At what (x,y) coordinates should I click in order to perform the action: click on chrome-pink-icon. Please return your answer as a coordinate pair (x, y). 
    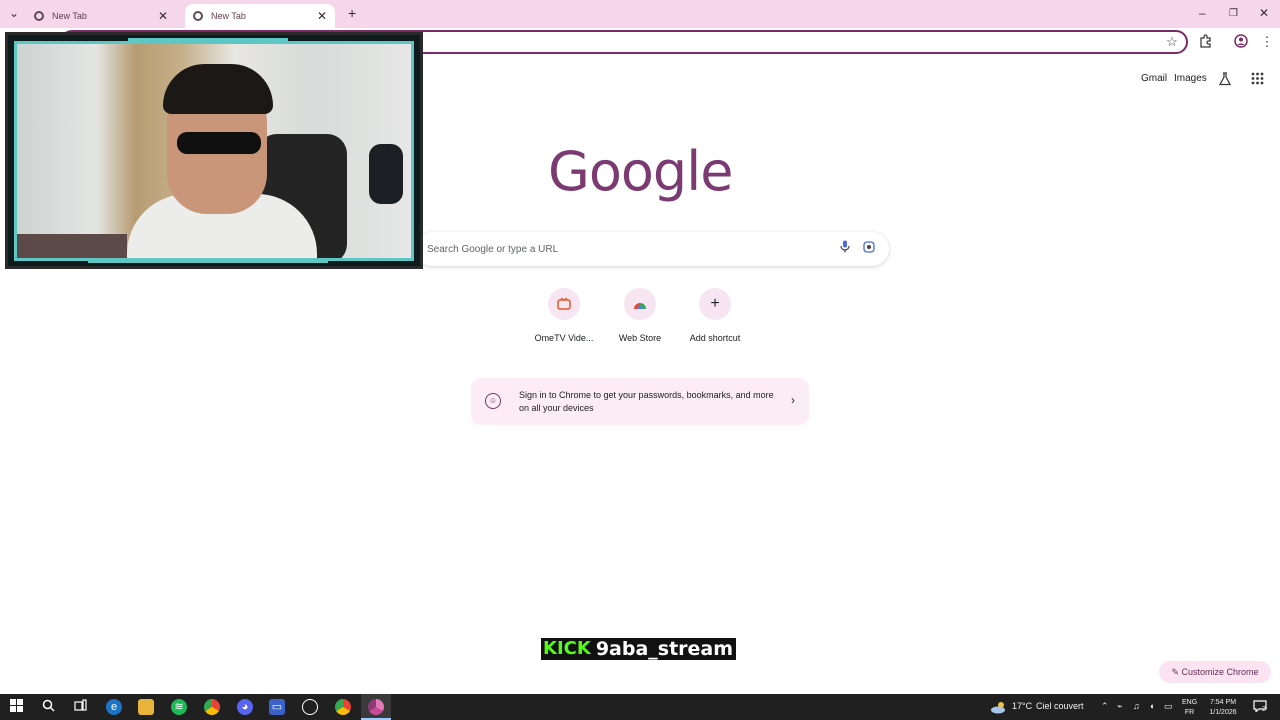
    Looking at the image, I should click on (376, 707).